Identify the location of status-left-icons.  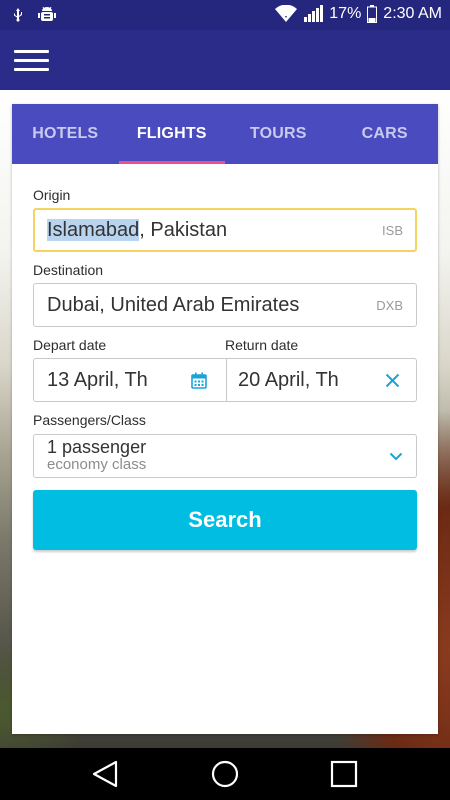
(33, 15).